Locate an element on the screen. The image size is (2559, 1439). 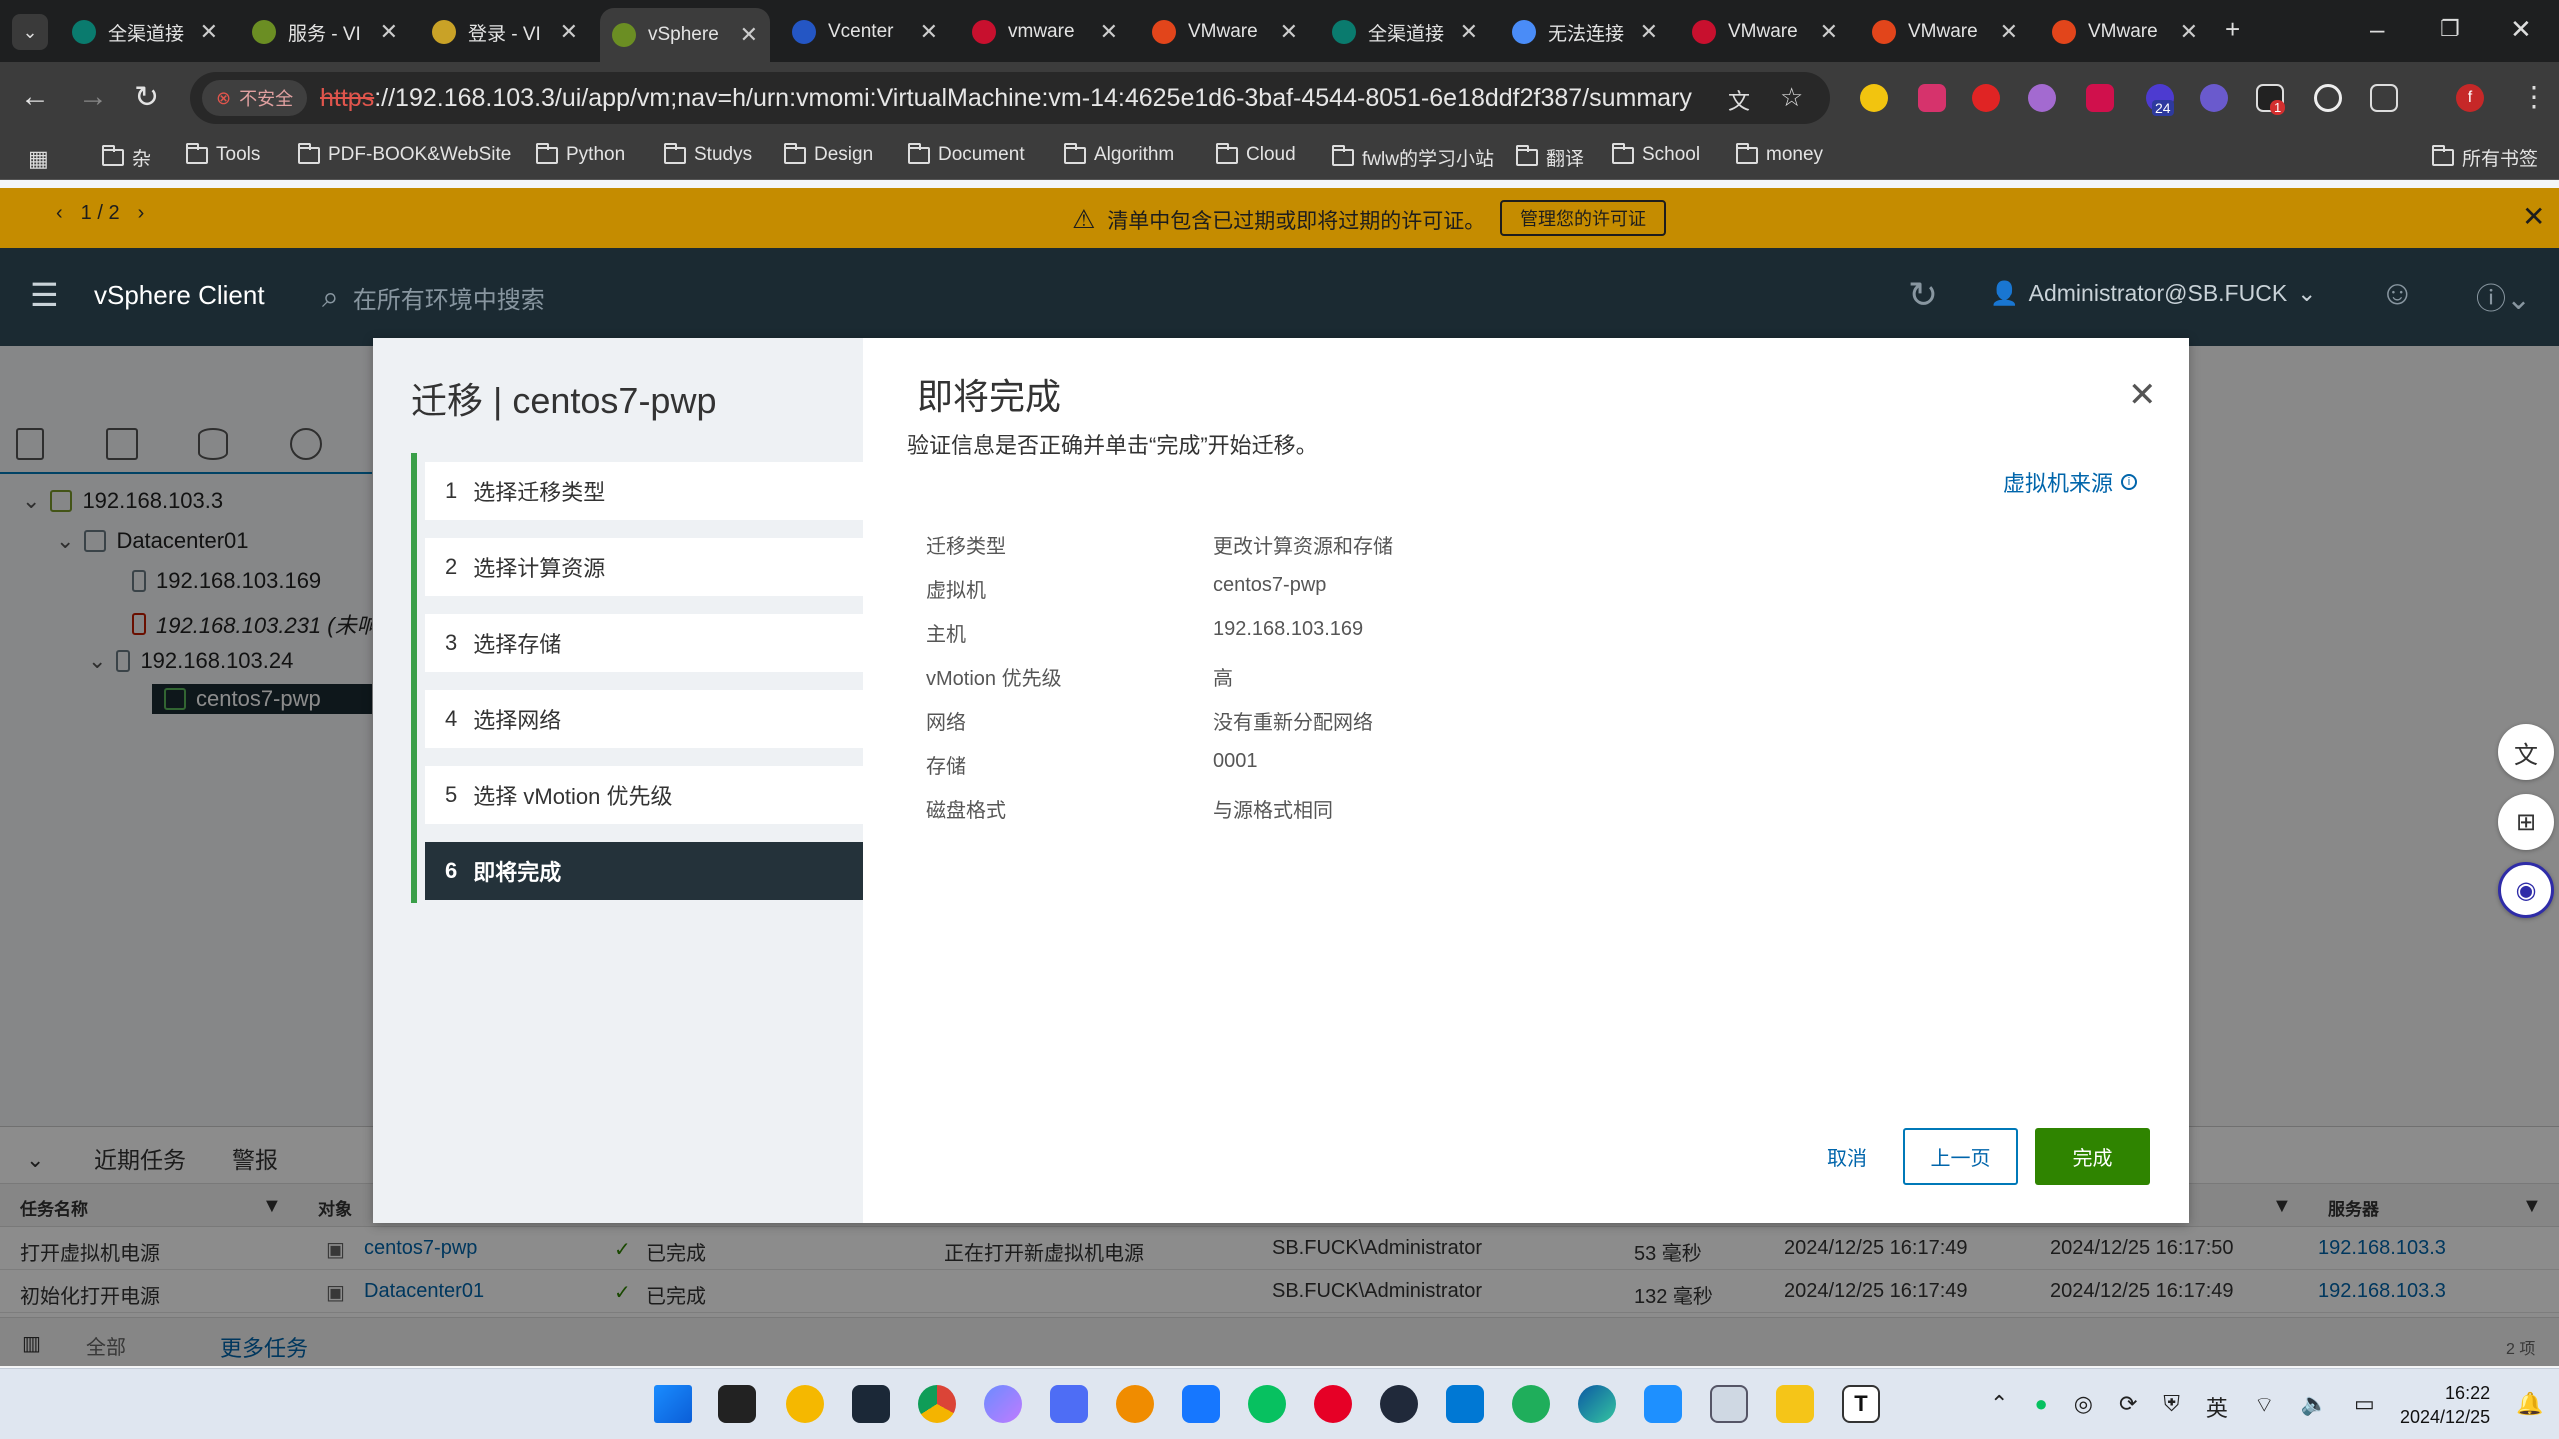
reload-icon: ↻ is located at coordinates (146, 97).